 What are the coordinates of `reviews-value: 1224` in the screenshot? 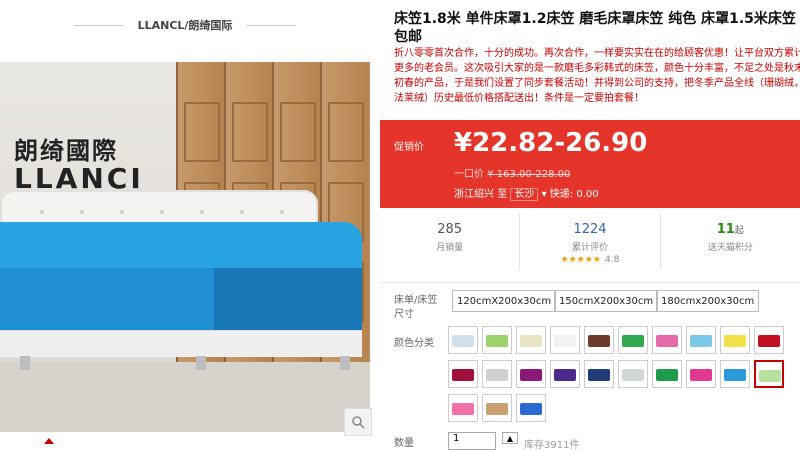 It's located at (589, 229).